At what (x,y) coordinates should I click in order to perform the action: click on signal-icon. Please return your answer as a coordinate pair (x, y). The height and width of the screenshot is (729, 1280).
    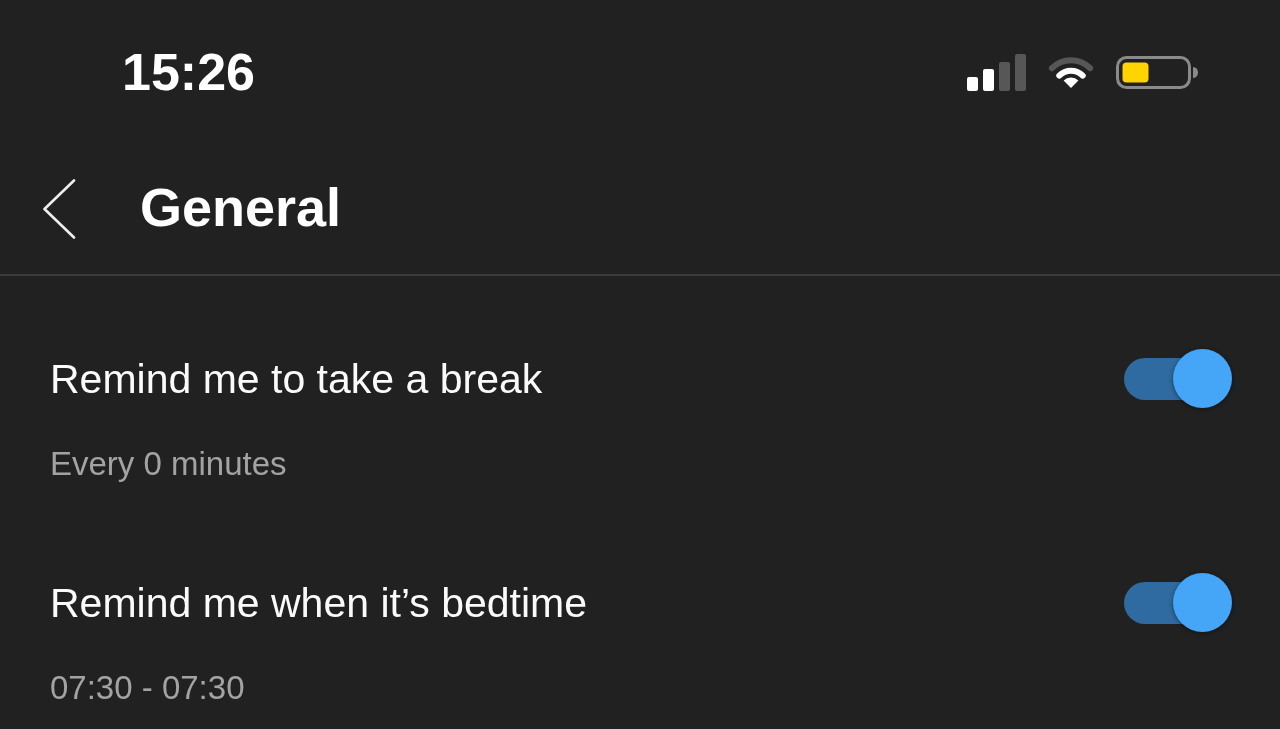
    Looking at the image, I should click on (996, 72).